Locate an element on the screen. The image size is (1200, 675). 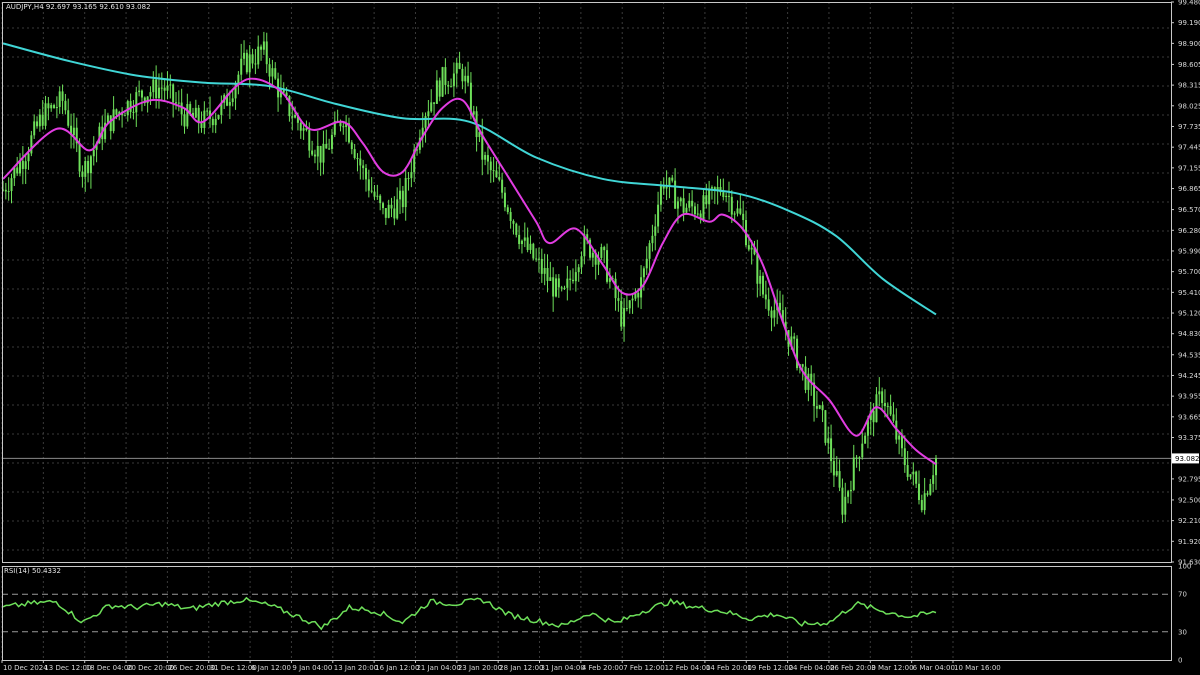
price-tick-label: 98.025 is located at coordinates (1189, 106).